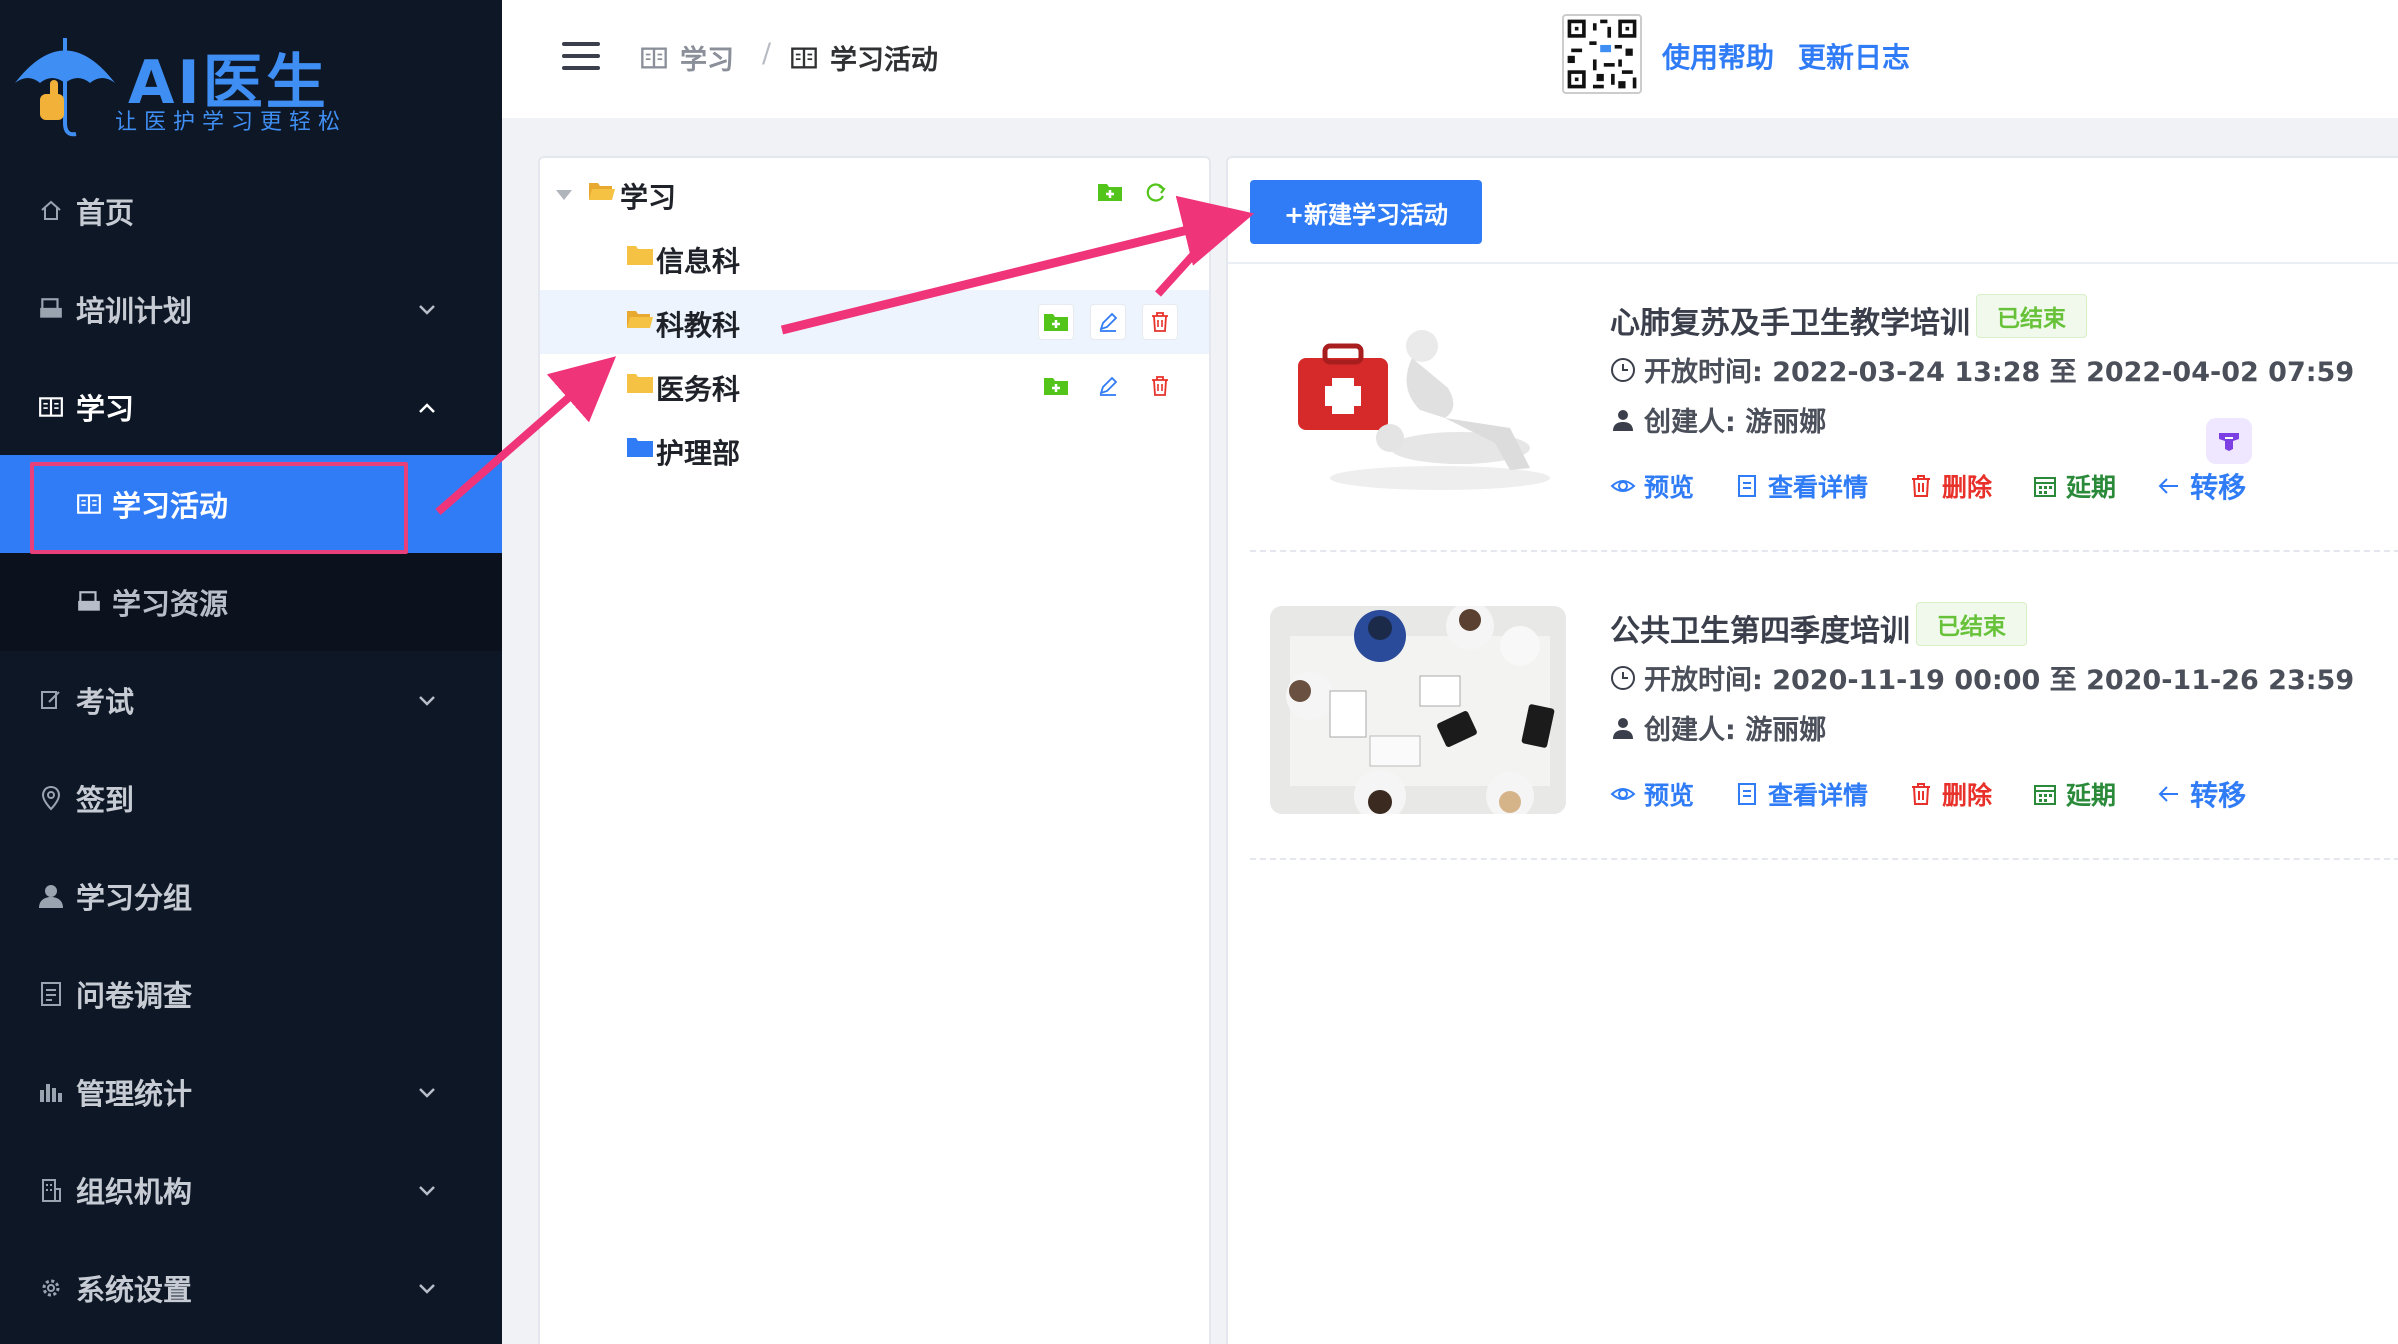  Describe the element at coordinates (251, 602) in the screenshot. I see `sidebar-subitem-study-resources: 学习资源` at that location.